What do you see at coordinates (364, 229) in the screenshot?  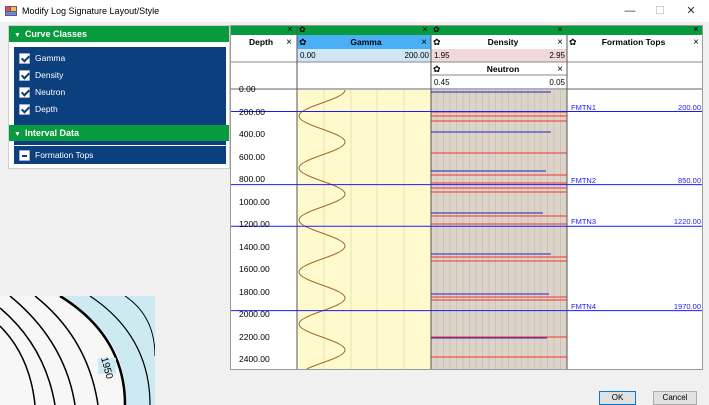 I see `gamma-track-fill` at bounding box center [364, 229].